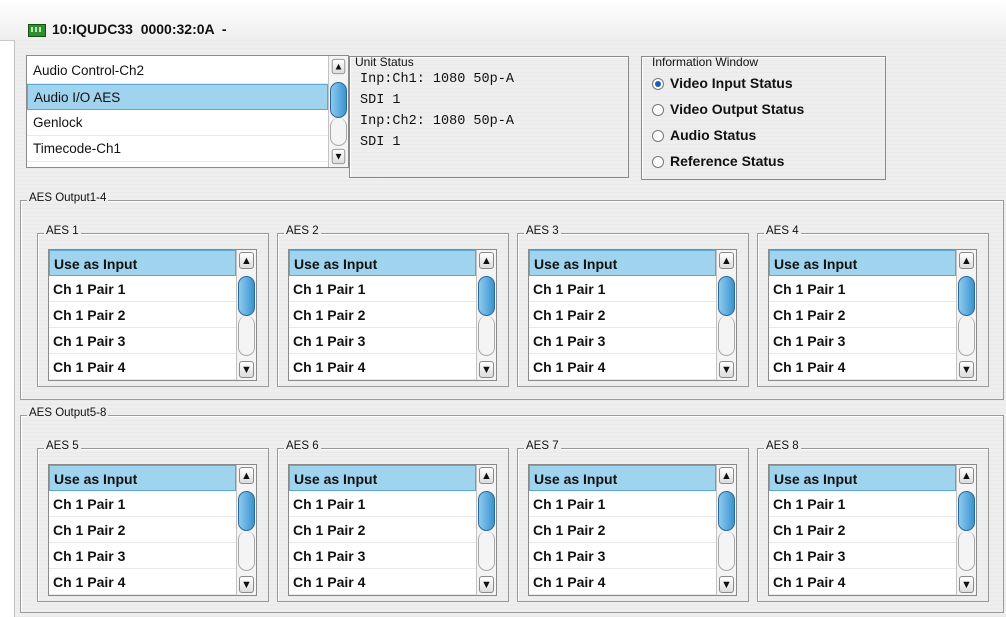  What do you see at coordinates (658, 84) in the screenshot?
I see `radio-selected-icon` at bounding box center [658, 84].